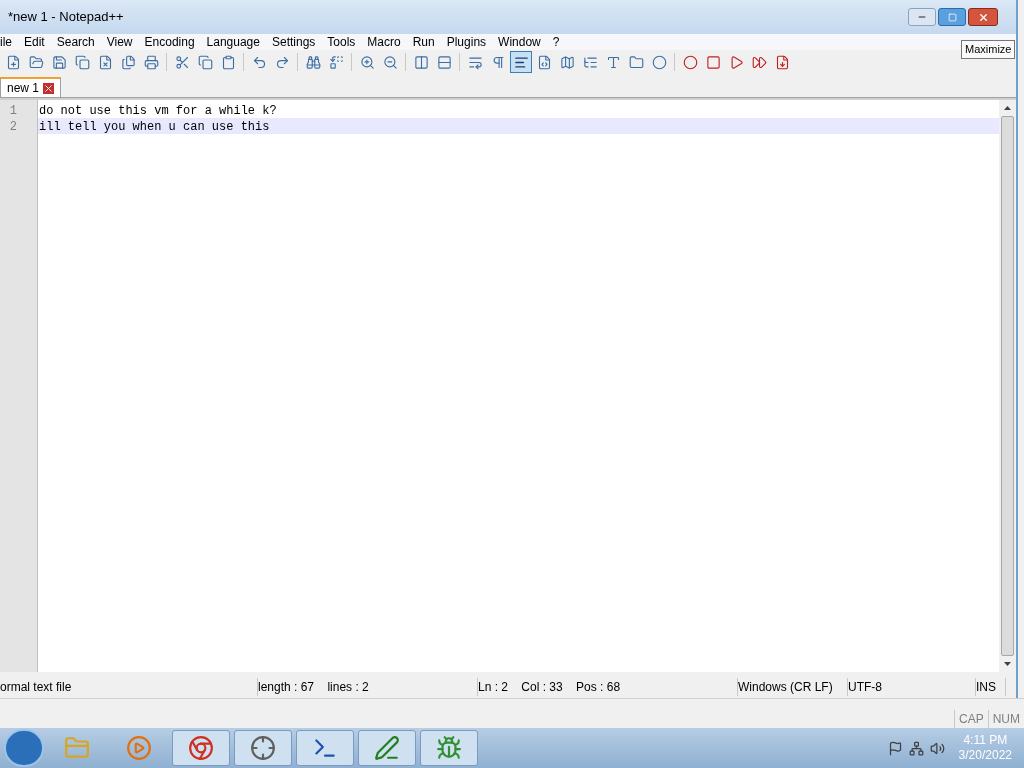 The height and width of the screenshot is (768, 1024). I want to click on scissors-icon, so click(182, 62).